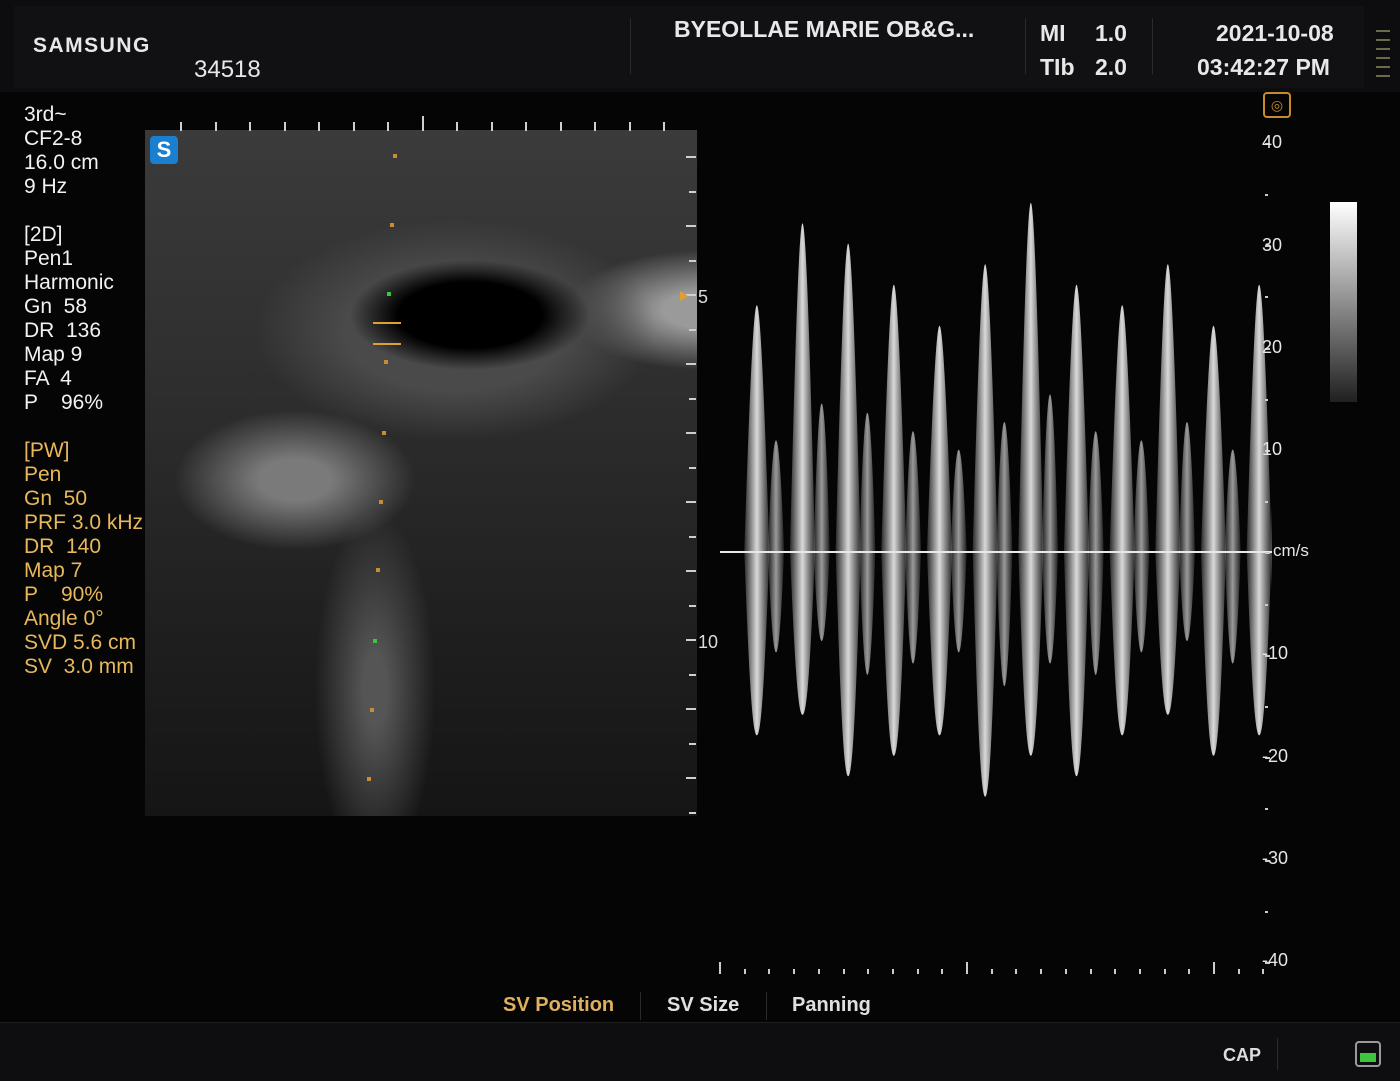  What do you see at coordinates (684, 296) in the screenshot?
I see `focus-marker-icon` at bounding box center [684, 296].